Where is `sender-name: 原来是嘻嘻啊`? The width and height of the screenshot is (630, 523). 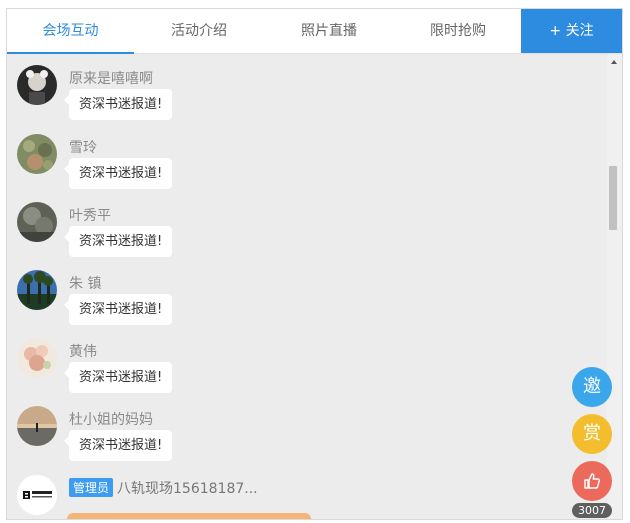
sender-name: 原来是嘻嘻啊 is located at coordinates (111, 79).